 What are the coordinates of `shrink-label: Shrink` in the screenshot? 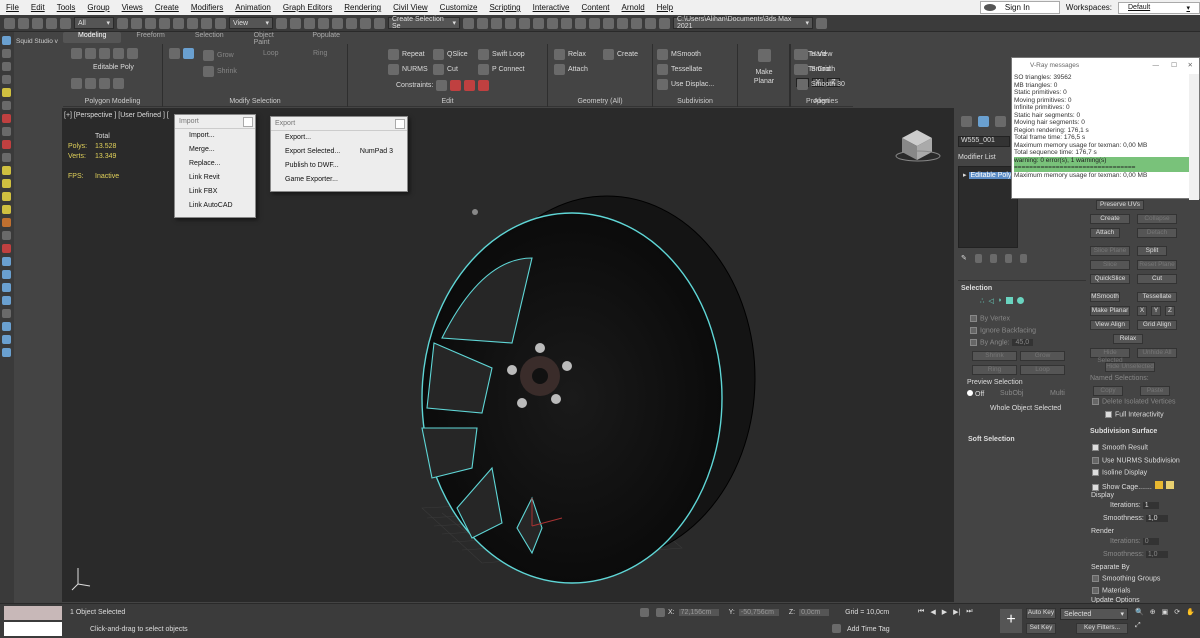 It's located at (227, 71).